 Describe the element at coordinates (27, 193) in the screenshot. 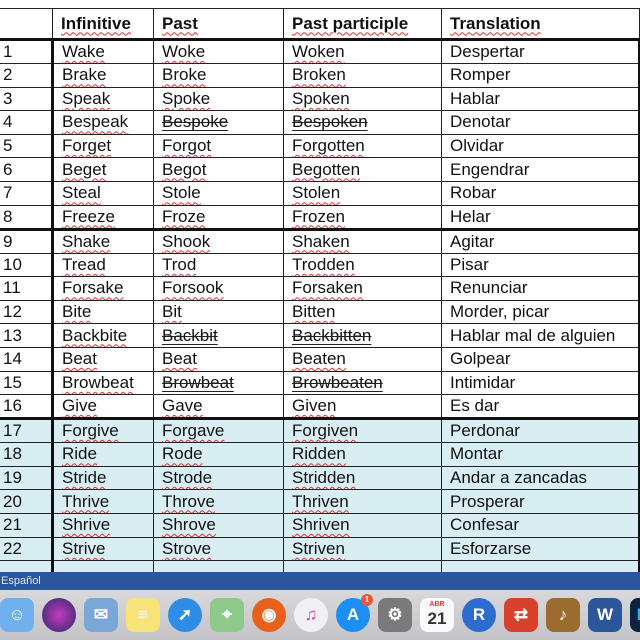

I see `row-number: 7` at that location.